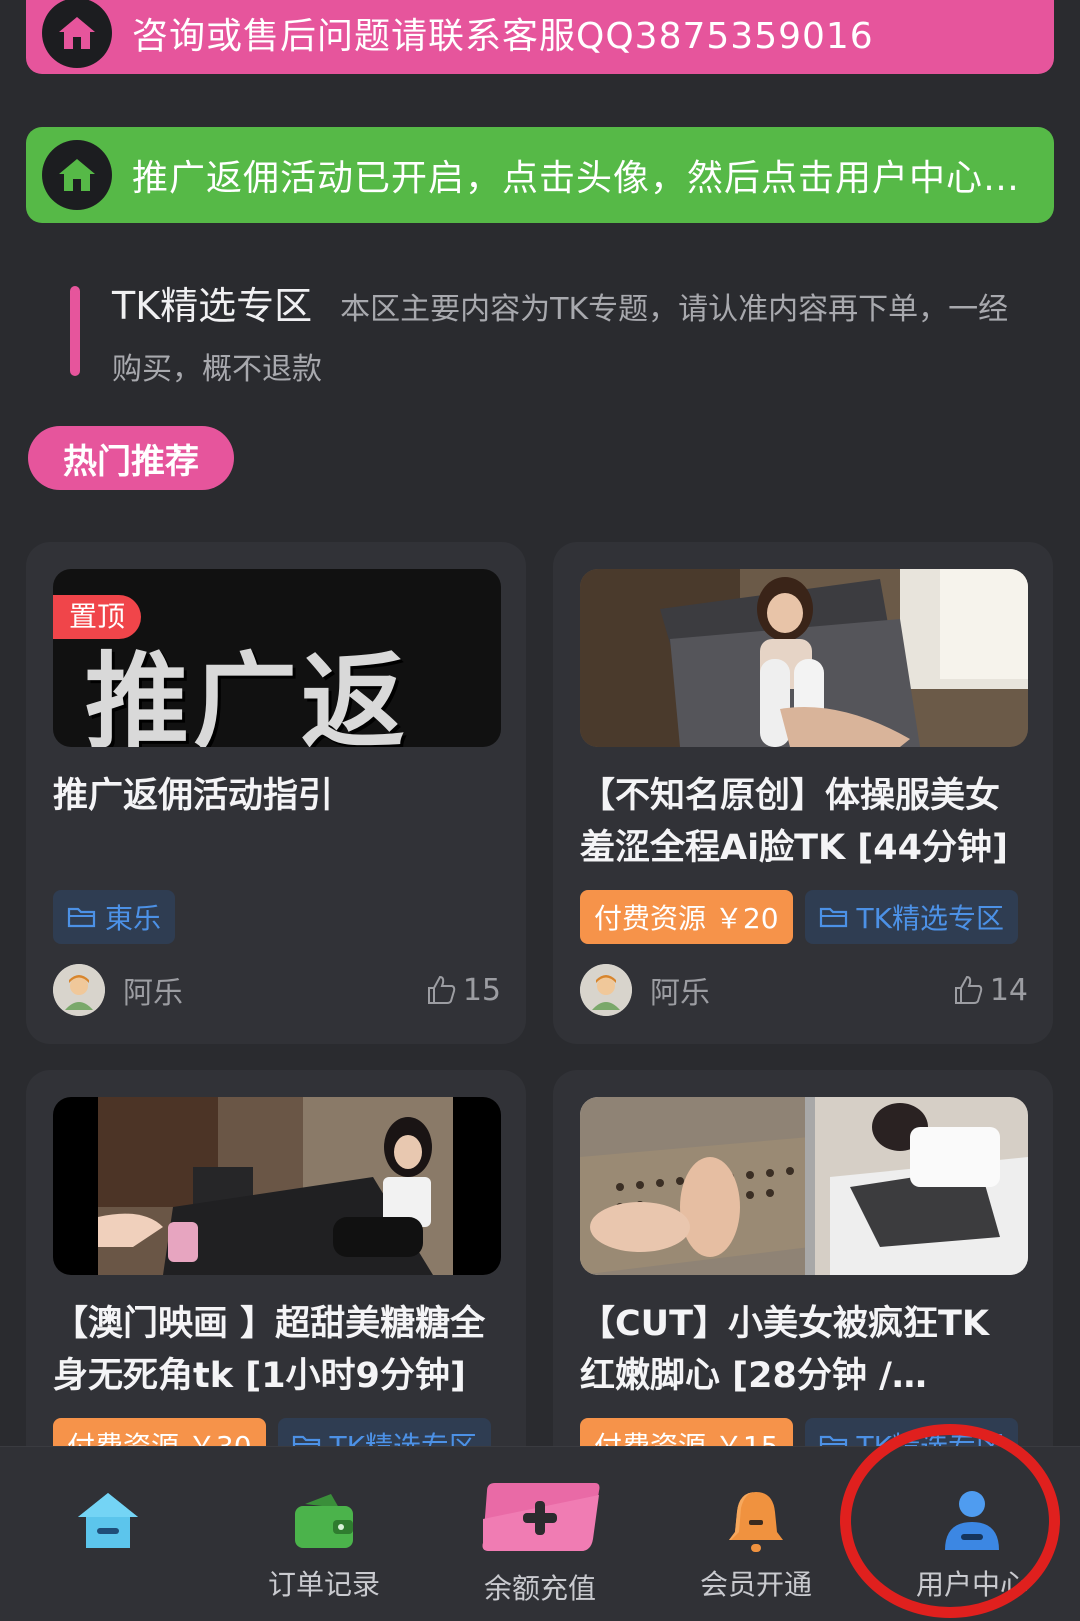 Image resolution: width=1080 pixels, height=1621 pixels. I want to click on post-card: 推广返佣 置顶 推广返佣活动指引 東乐 阿乐 15, so click(276, 793).